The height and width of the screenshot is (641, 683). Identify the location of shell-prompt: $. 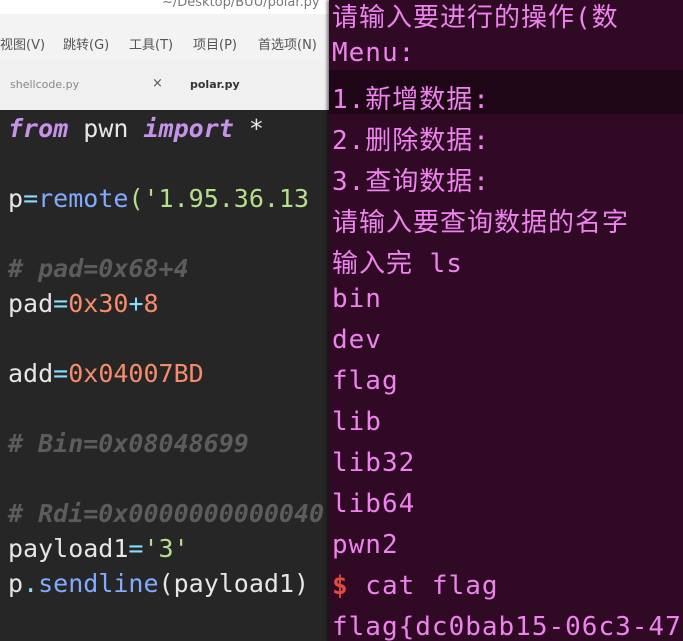
(340, 586).